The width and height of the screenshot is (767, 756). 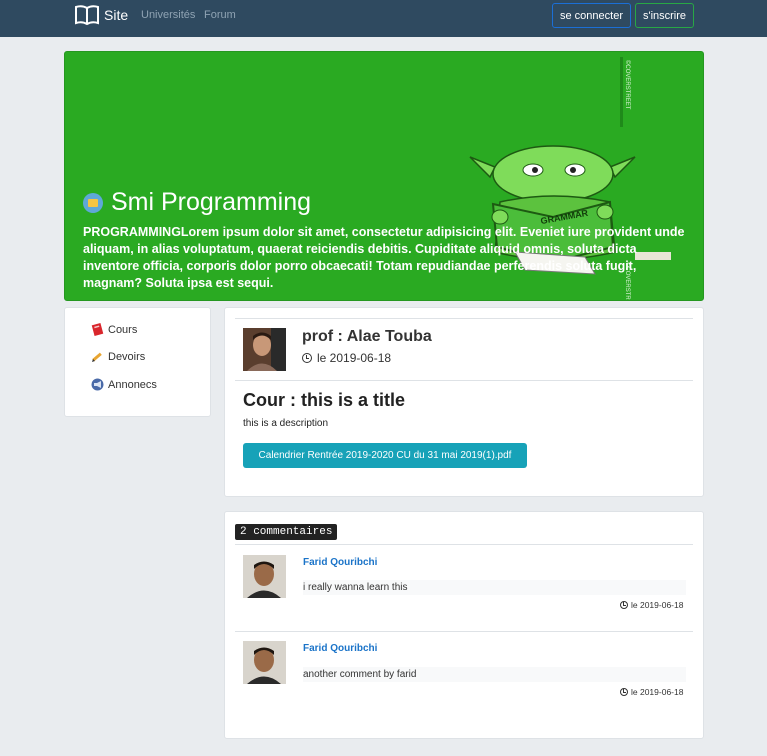 I want to click on sidebar-item-annonces: Annonecs, so click(x=124, y=384).